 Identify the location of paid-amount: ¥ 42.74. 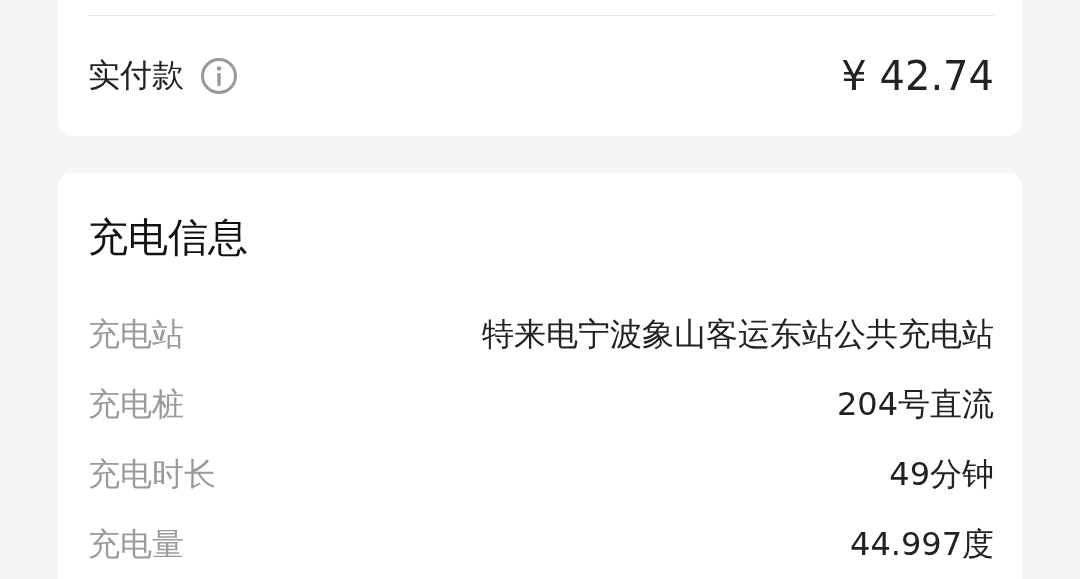
(917, 76).